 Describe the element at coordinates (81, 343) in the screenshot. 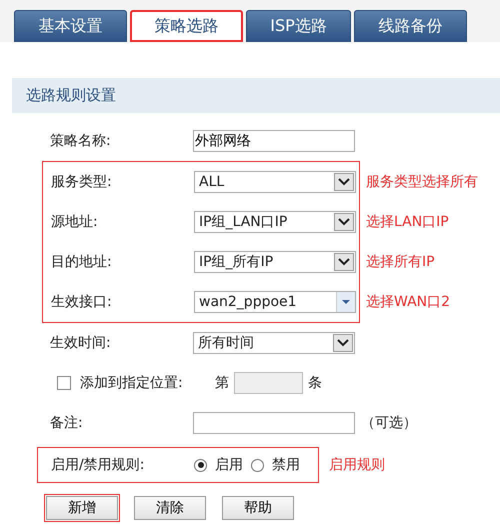

I see `field-label: 生效时间:` at that location.